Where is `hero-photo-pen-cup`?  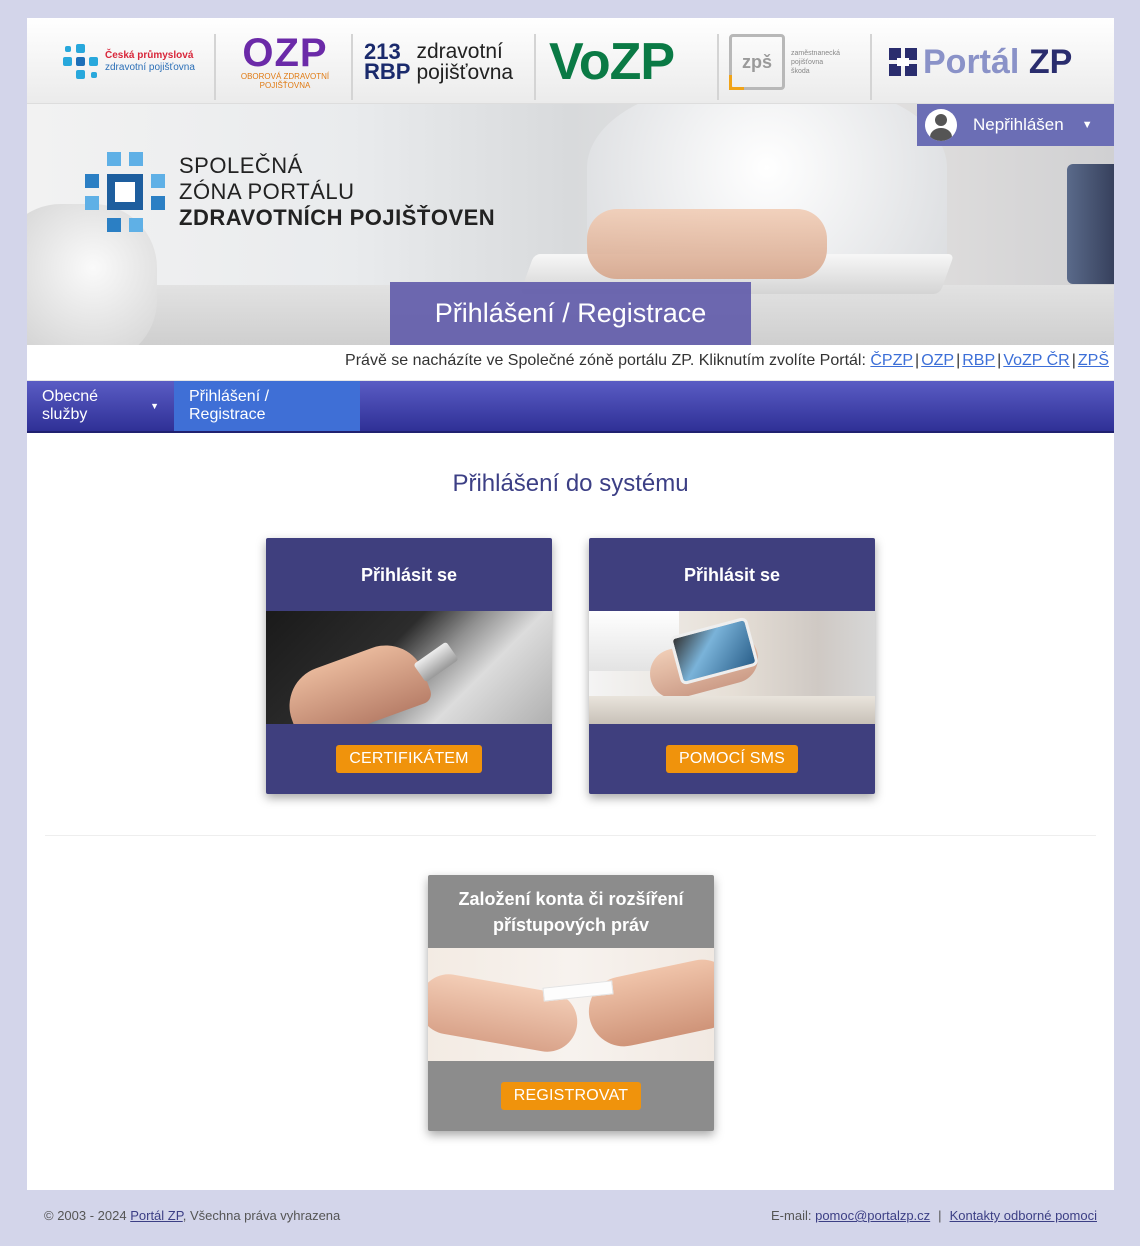
hero-photo-pen-cup is located at coordinates (1090, 224).